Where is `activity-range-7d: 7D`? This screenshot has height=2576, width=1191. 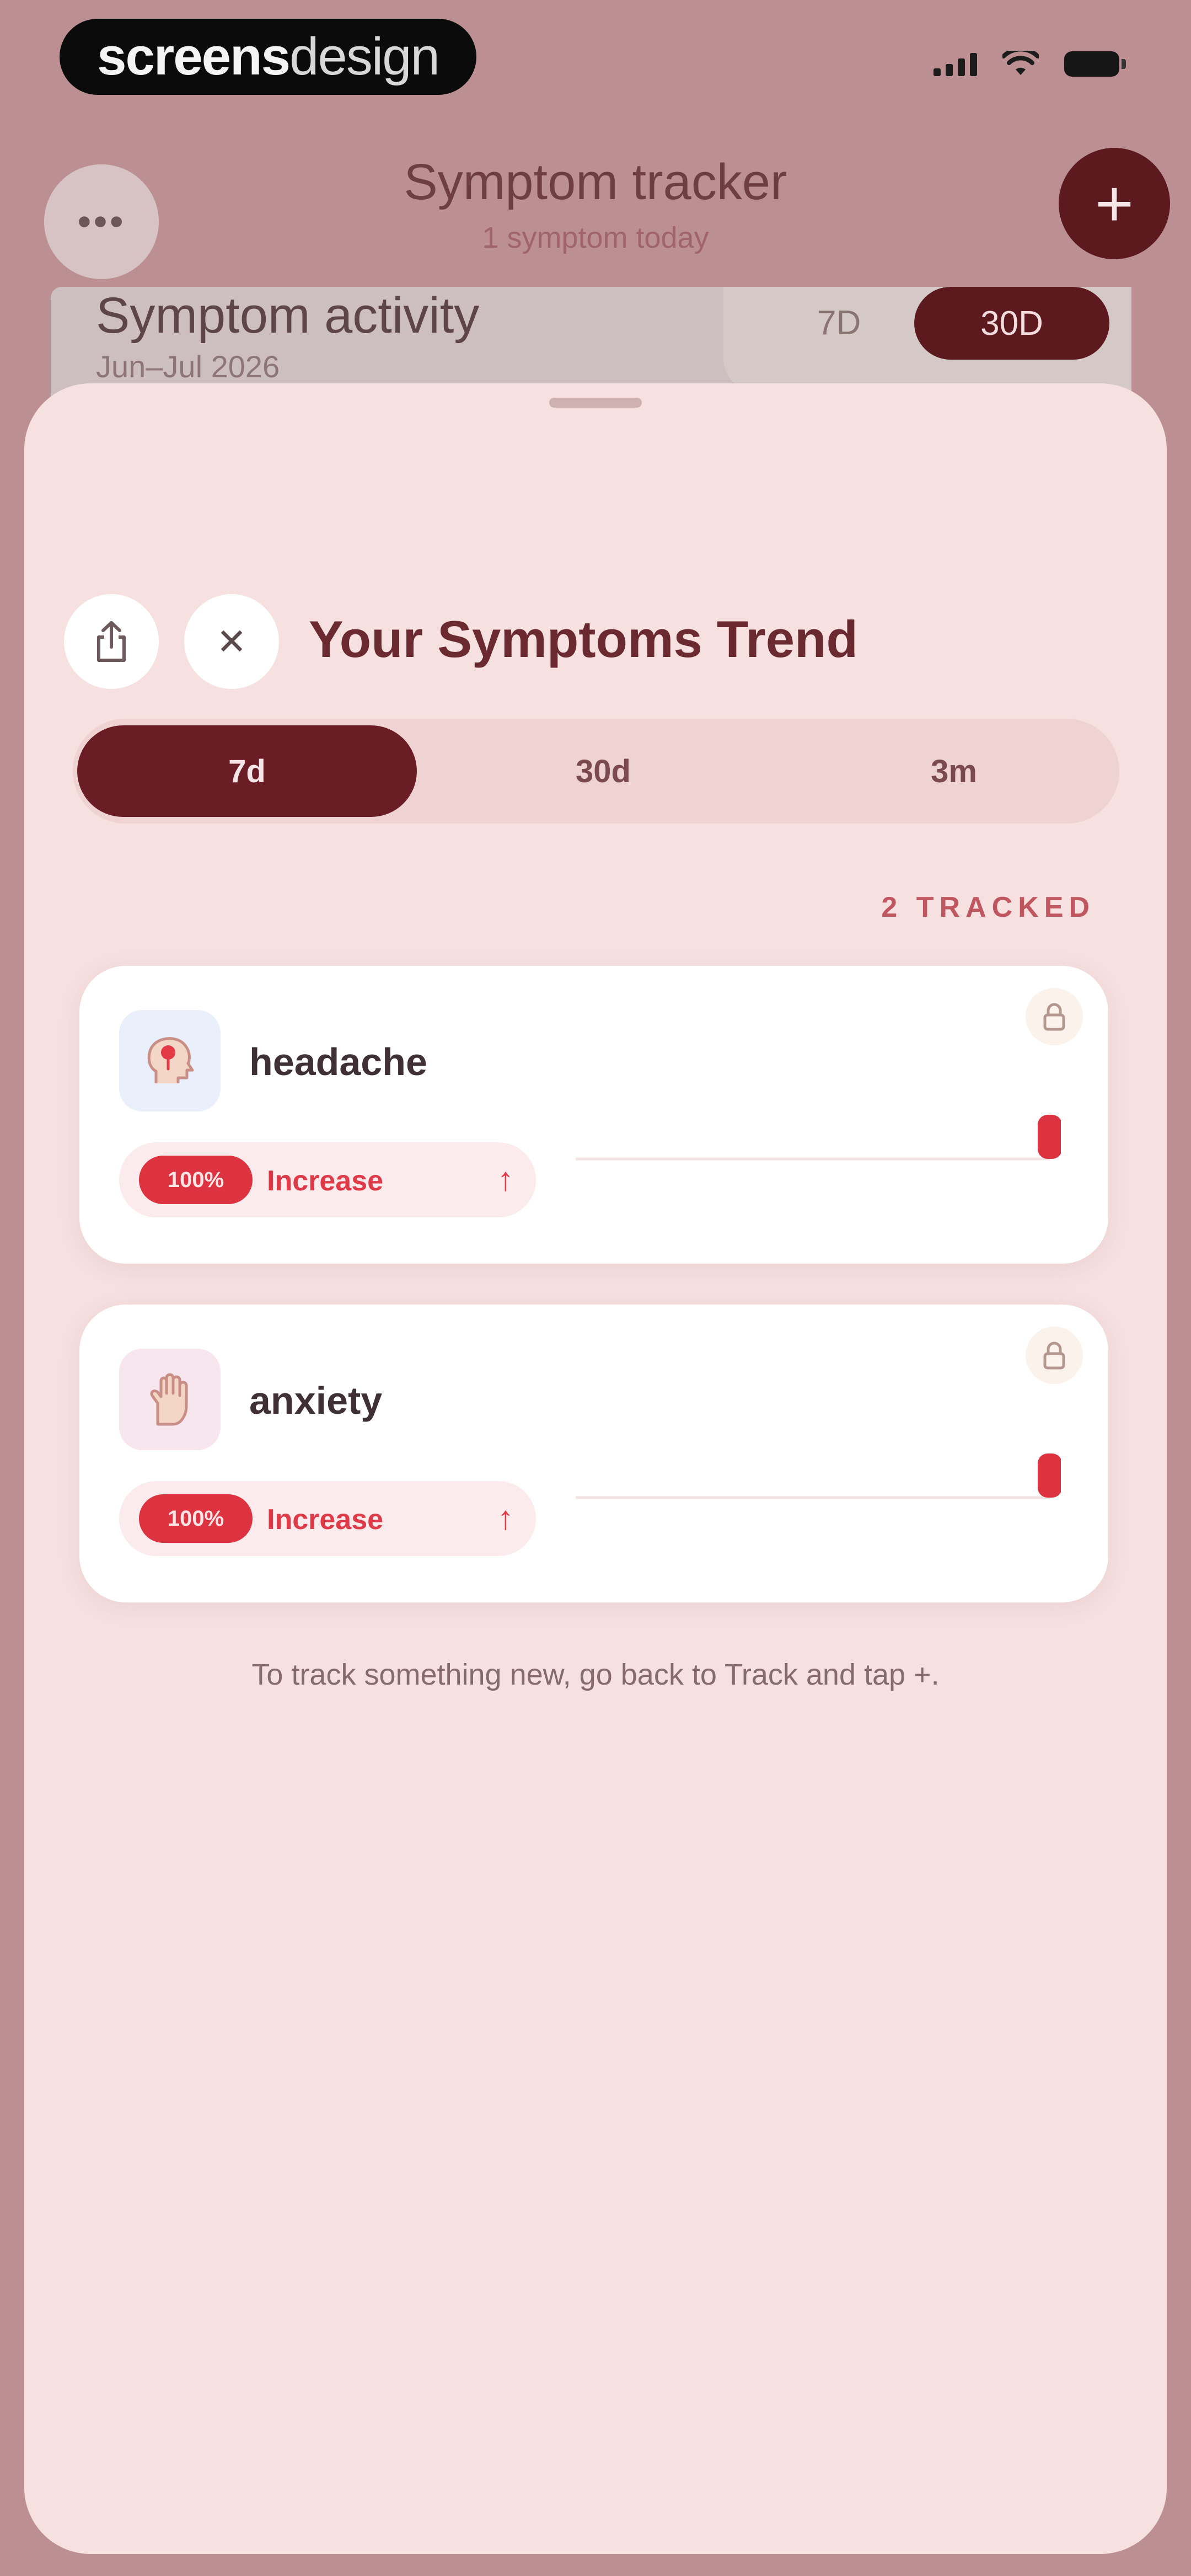 activity-range-7d: 7D is located at coordinates (839, 323).